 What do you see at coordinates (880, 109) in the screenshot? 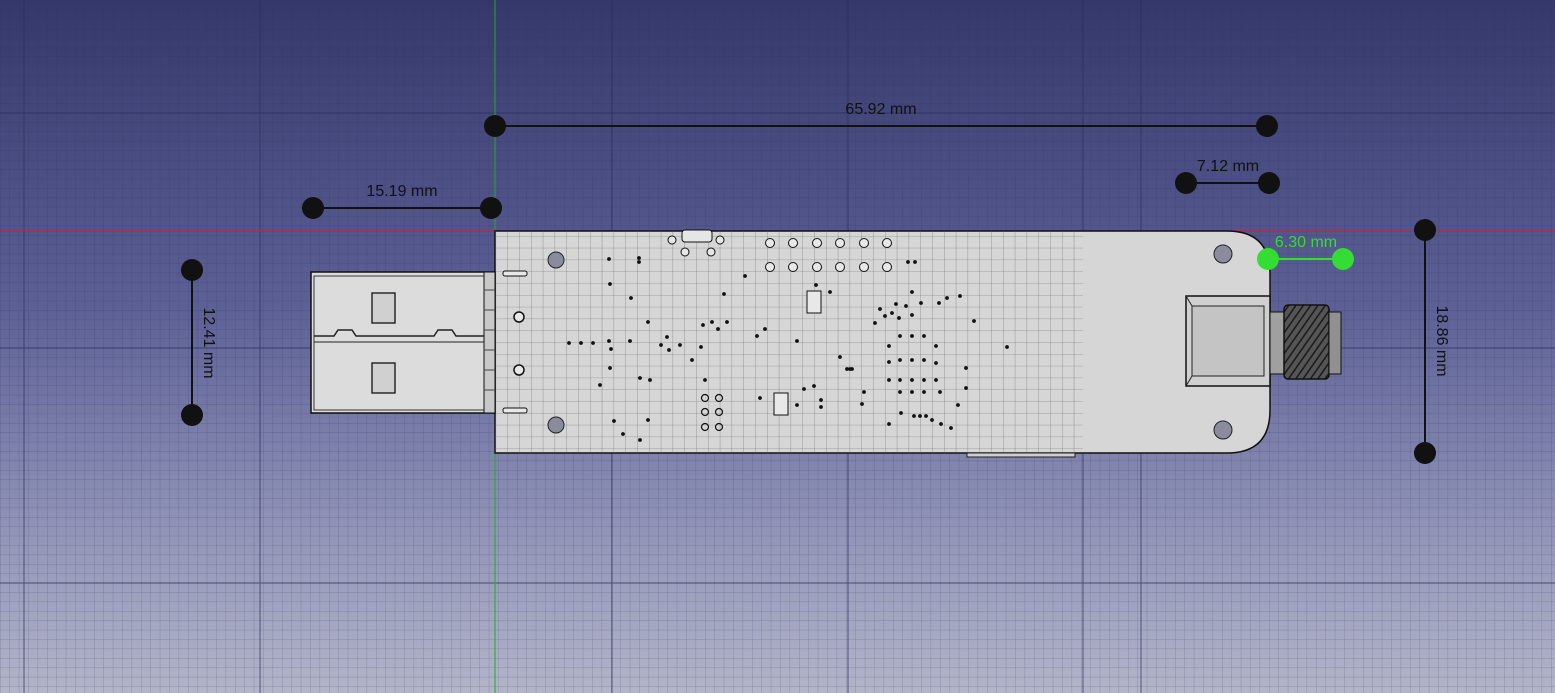
I see `dimension-label: 65.92 mm` at bounding box center [880, 109].